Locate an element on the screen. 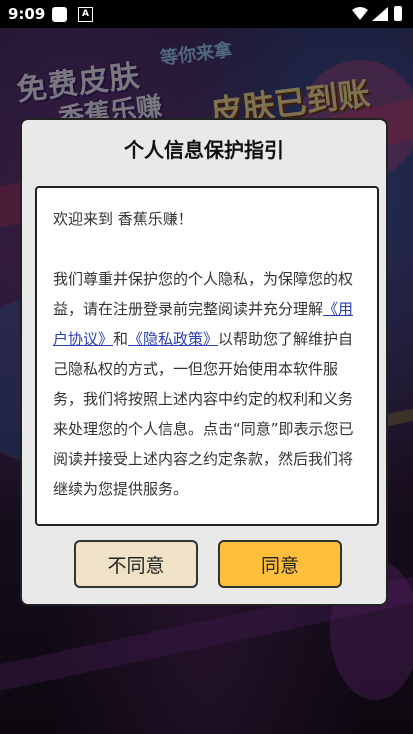 Image resolution: width=413 pixels, height=734 pixels. welcome-text: 欢迎来到 香蕉乐赚！ is located at coordinates (123, 219).